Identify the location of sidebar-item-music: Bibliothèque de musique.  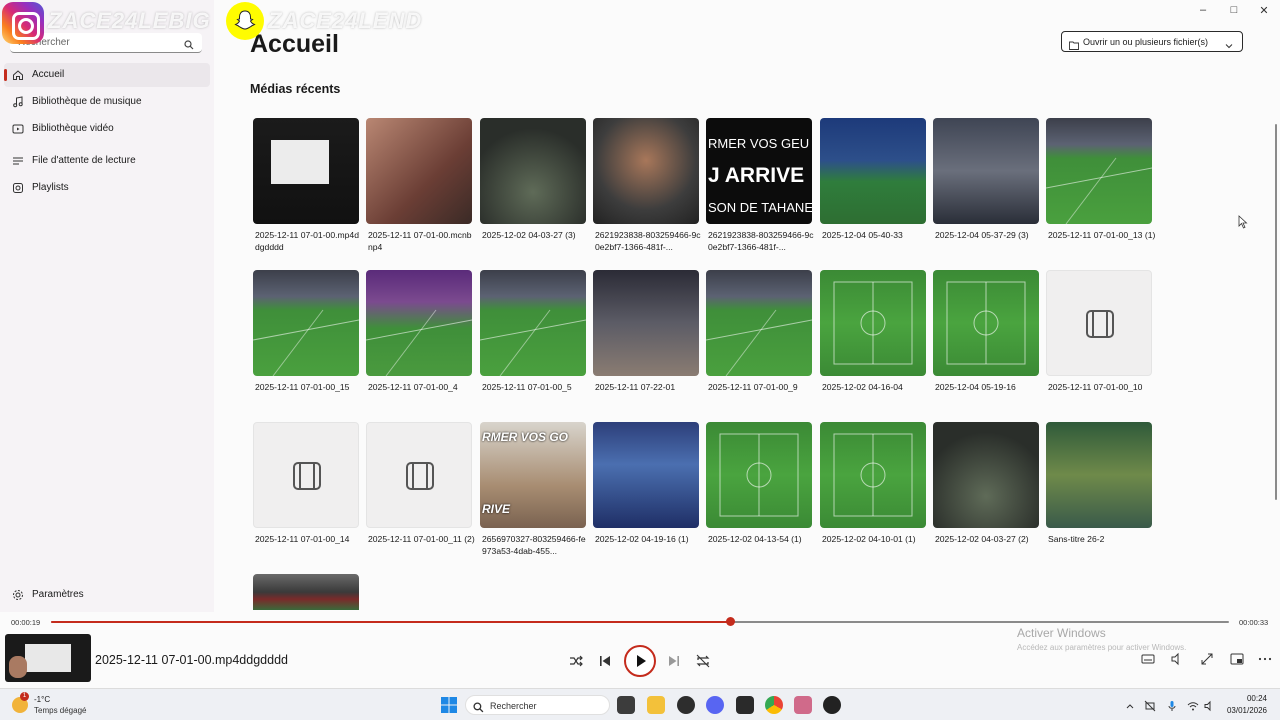
(107, 102).